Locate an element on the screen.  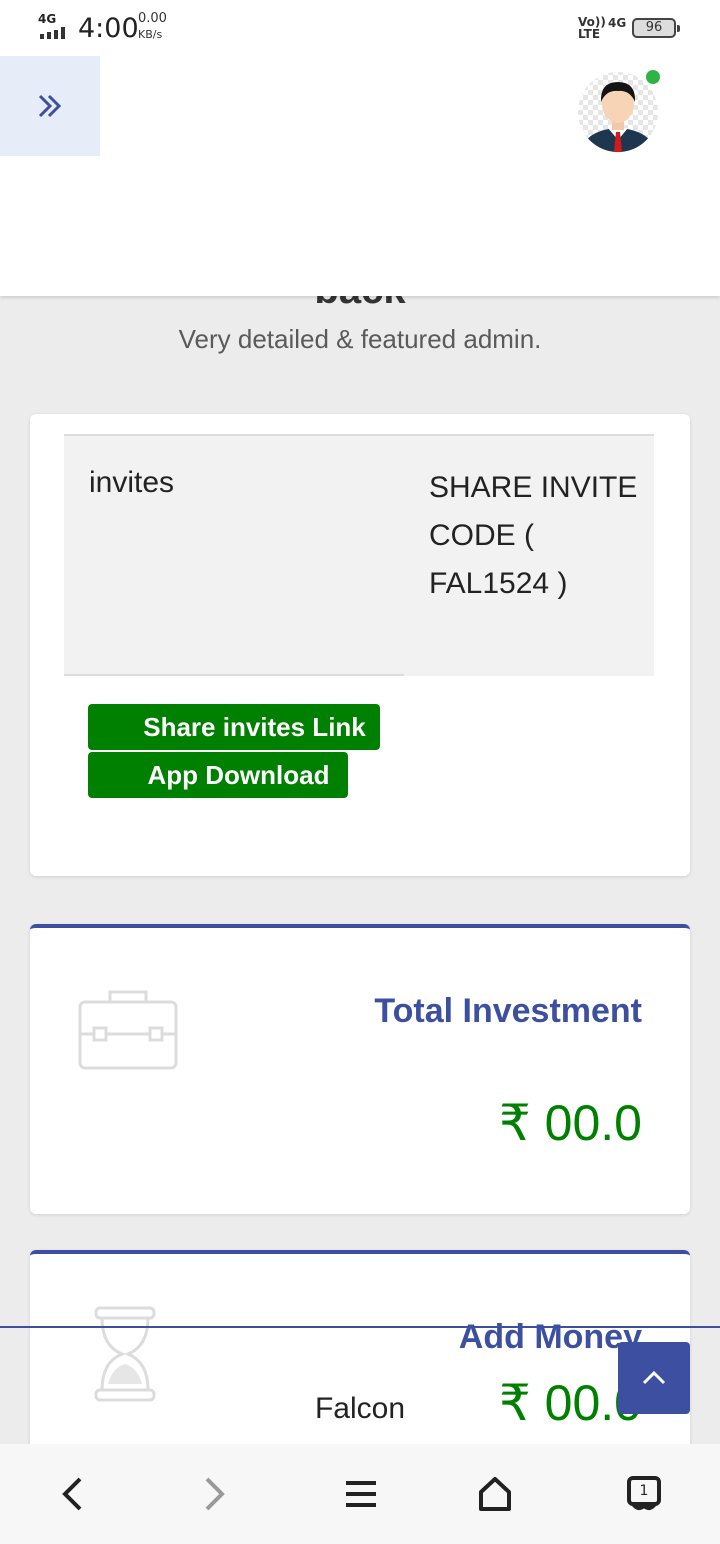
forward-icon is located at coordinates (215, 1494).